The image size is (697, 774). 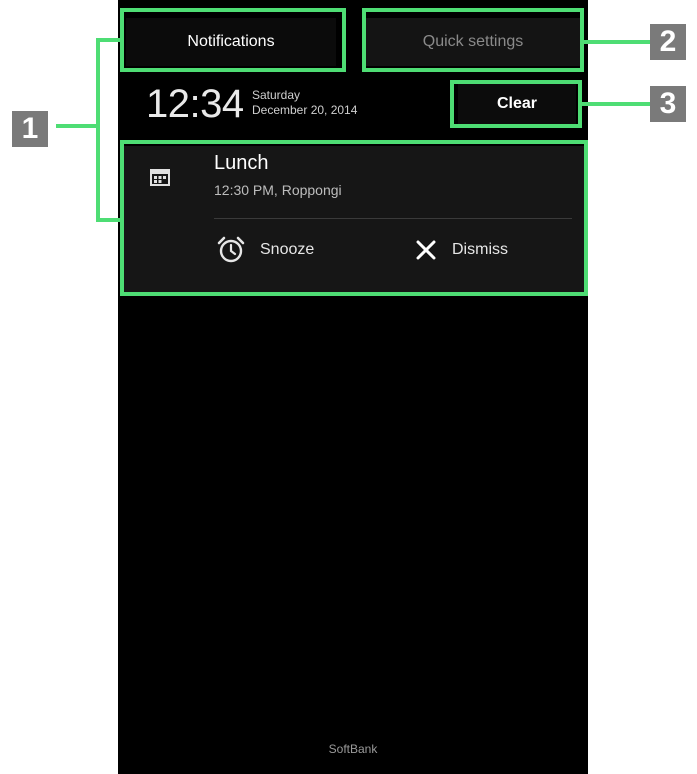 I want to click on callout-2-leader, so click(x=617, y=42).